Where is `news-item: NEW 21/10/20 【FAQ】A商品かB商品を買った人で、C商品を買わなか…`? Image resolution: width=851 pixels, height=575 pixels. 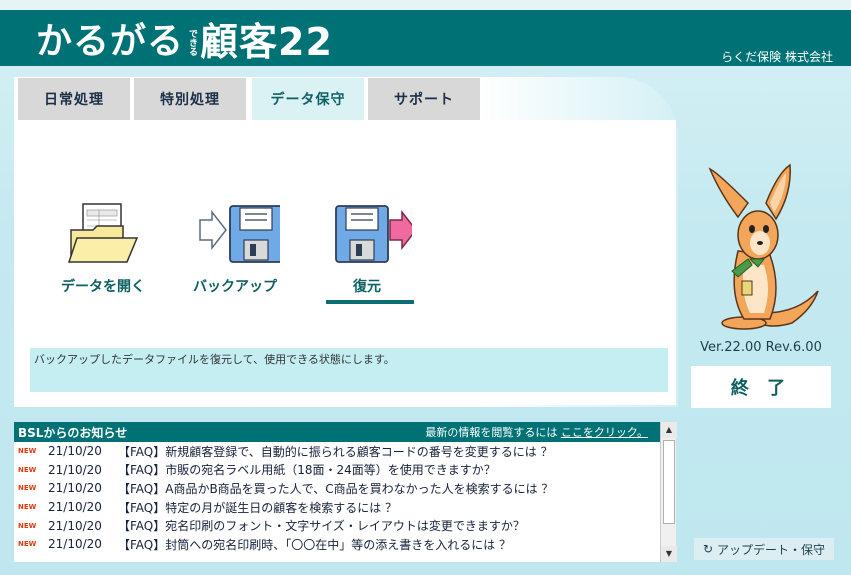
news-item: NEW 21/10/20 【FAQ】A商品かB商品を買った人で、C商品を買わなか… is located at coordinates (337, 488).